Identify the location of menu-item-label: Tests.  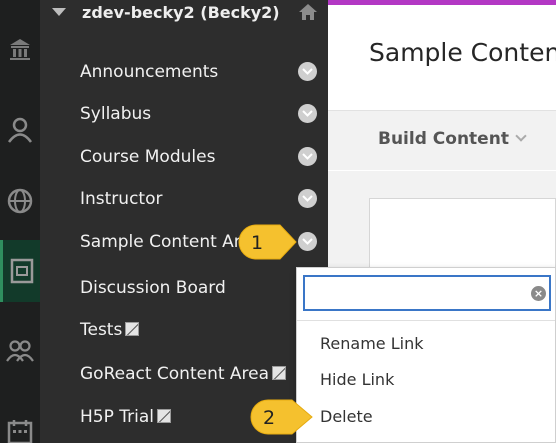
(101, 330).